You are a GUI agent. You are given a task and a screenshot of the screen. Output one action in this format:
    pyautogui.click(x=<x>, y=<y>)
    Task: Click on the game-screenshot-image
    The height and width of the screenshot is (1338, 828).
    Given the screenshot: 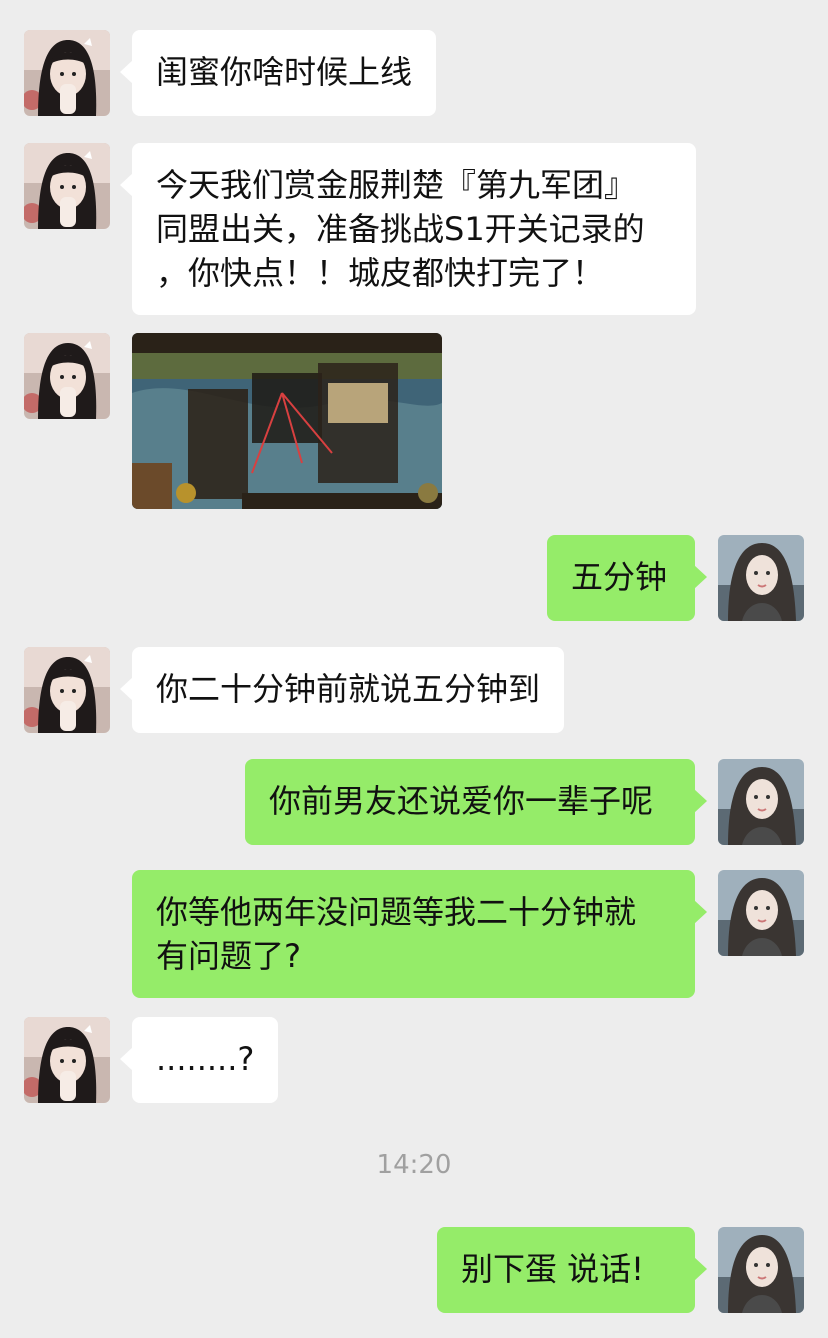 What is the action you would take?
    pyautogui.click(x=287, y=421)
    